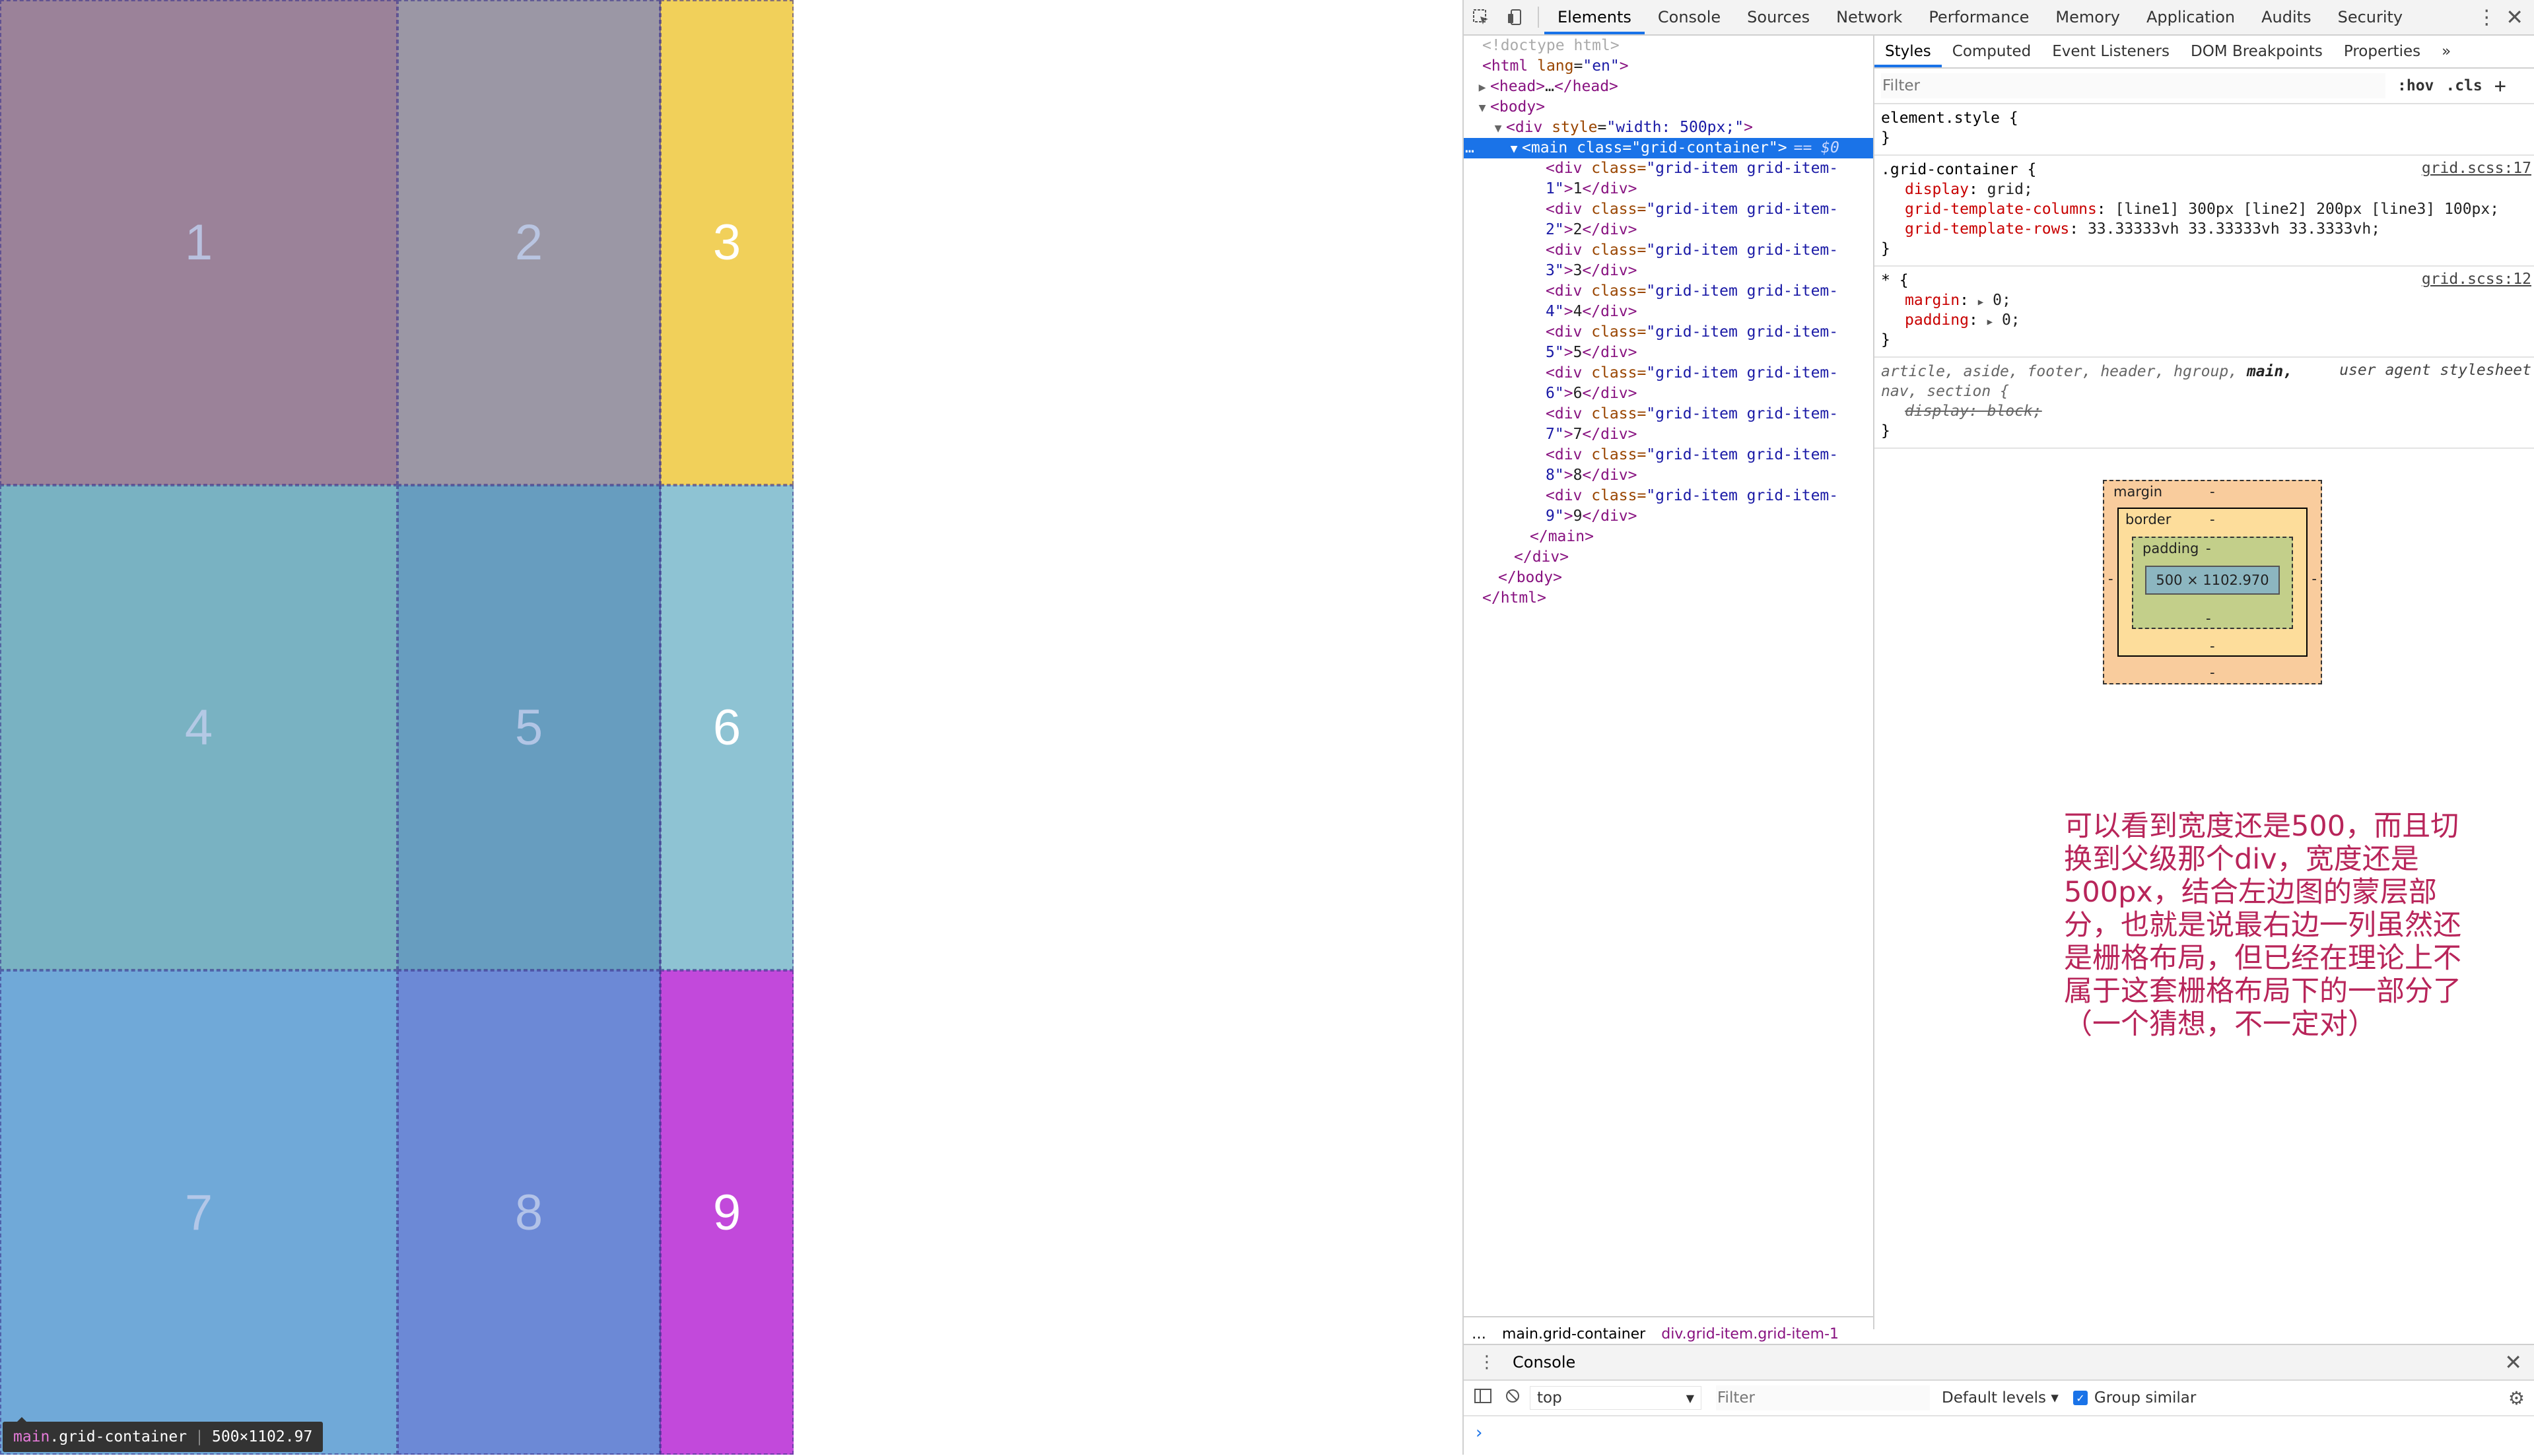 This screenshot has height=1456, width=2534. I want to click on prop-padding: padding: ▶ 0;, so click(2205, 320).